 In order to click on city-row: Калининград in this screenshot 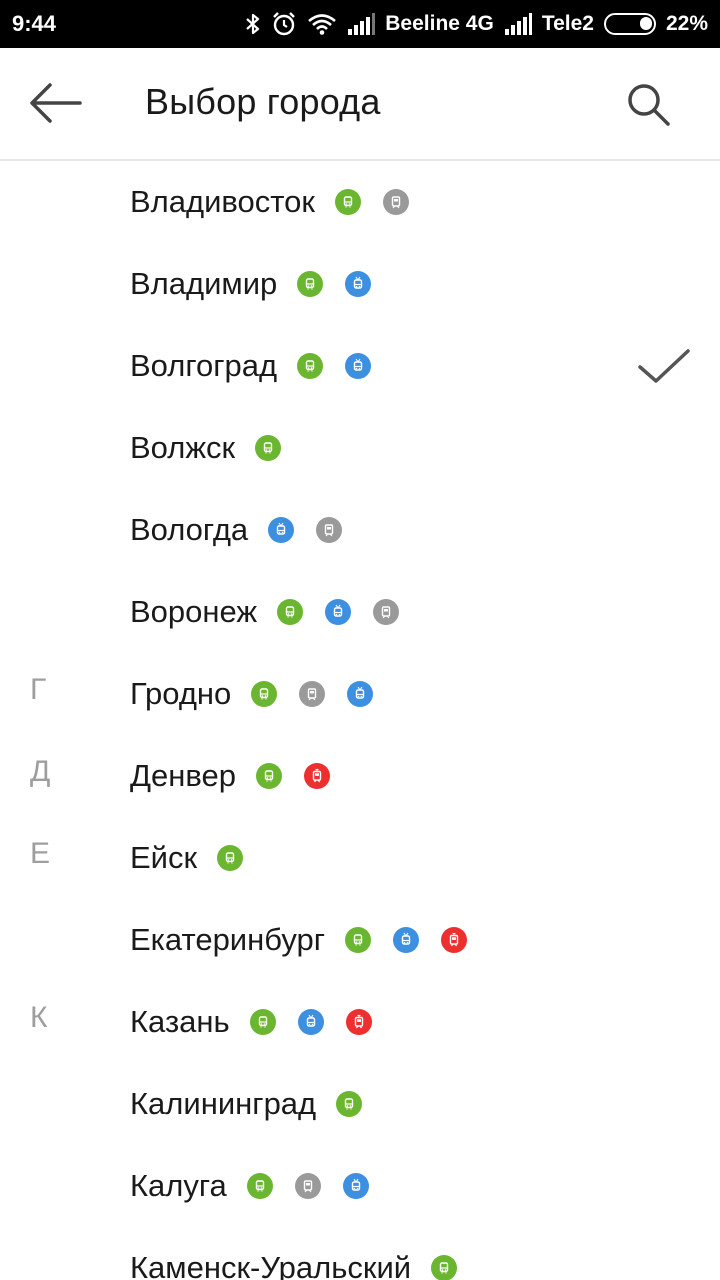, I will do `click(360, 1104)`.